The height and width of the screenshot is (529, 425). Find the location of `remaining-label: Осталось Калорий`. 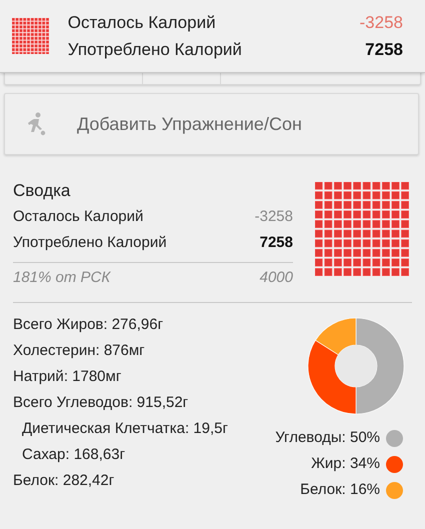

remaining-label: Осталось Калорий is located at coordinates (142, 23).